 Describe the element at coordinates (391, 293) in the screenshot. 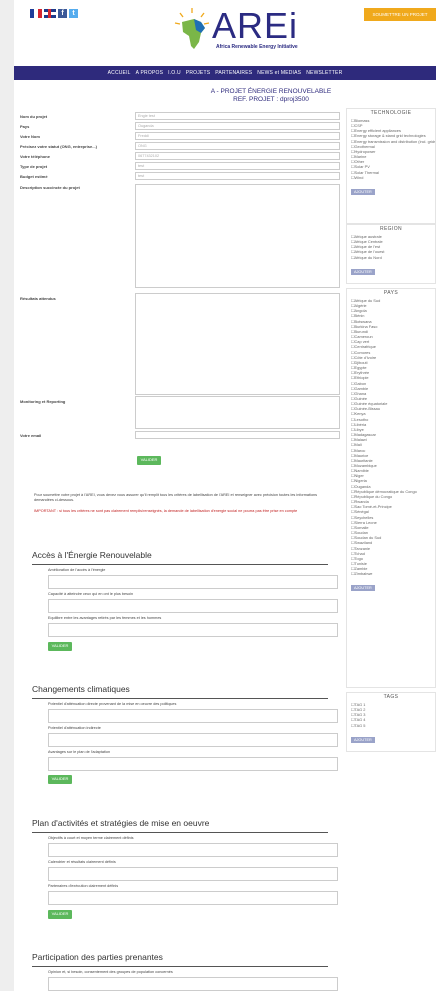

I see `country-title: PAYS` at that location.